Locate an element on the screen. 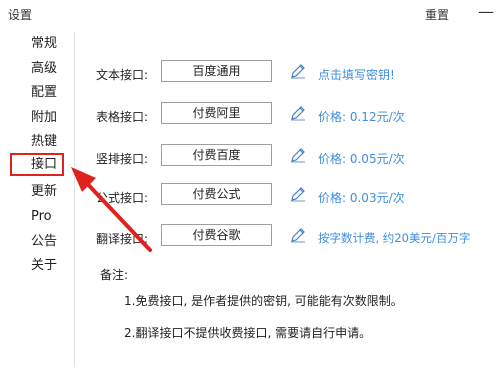 The height and width of the screenshot is (372, 500). note-line: 1.免费接口, 是作者提供的密钥, 可能能有次数限制。 is located at coordinates (263, 301).